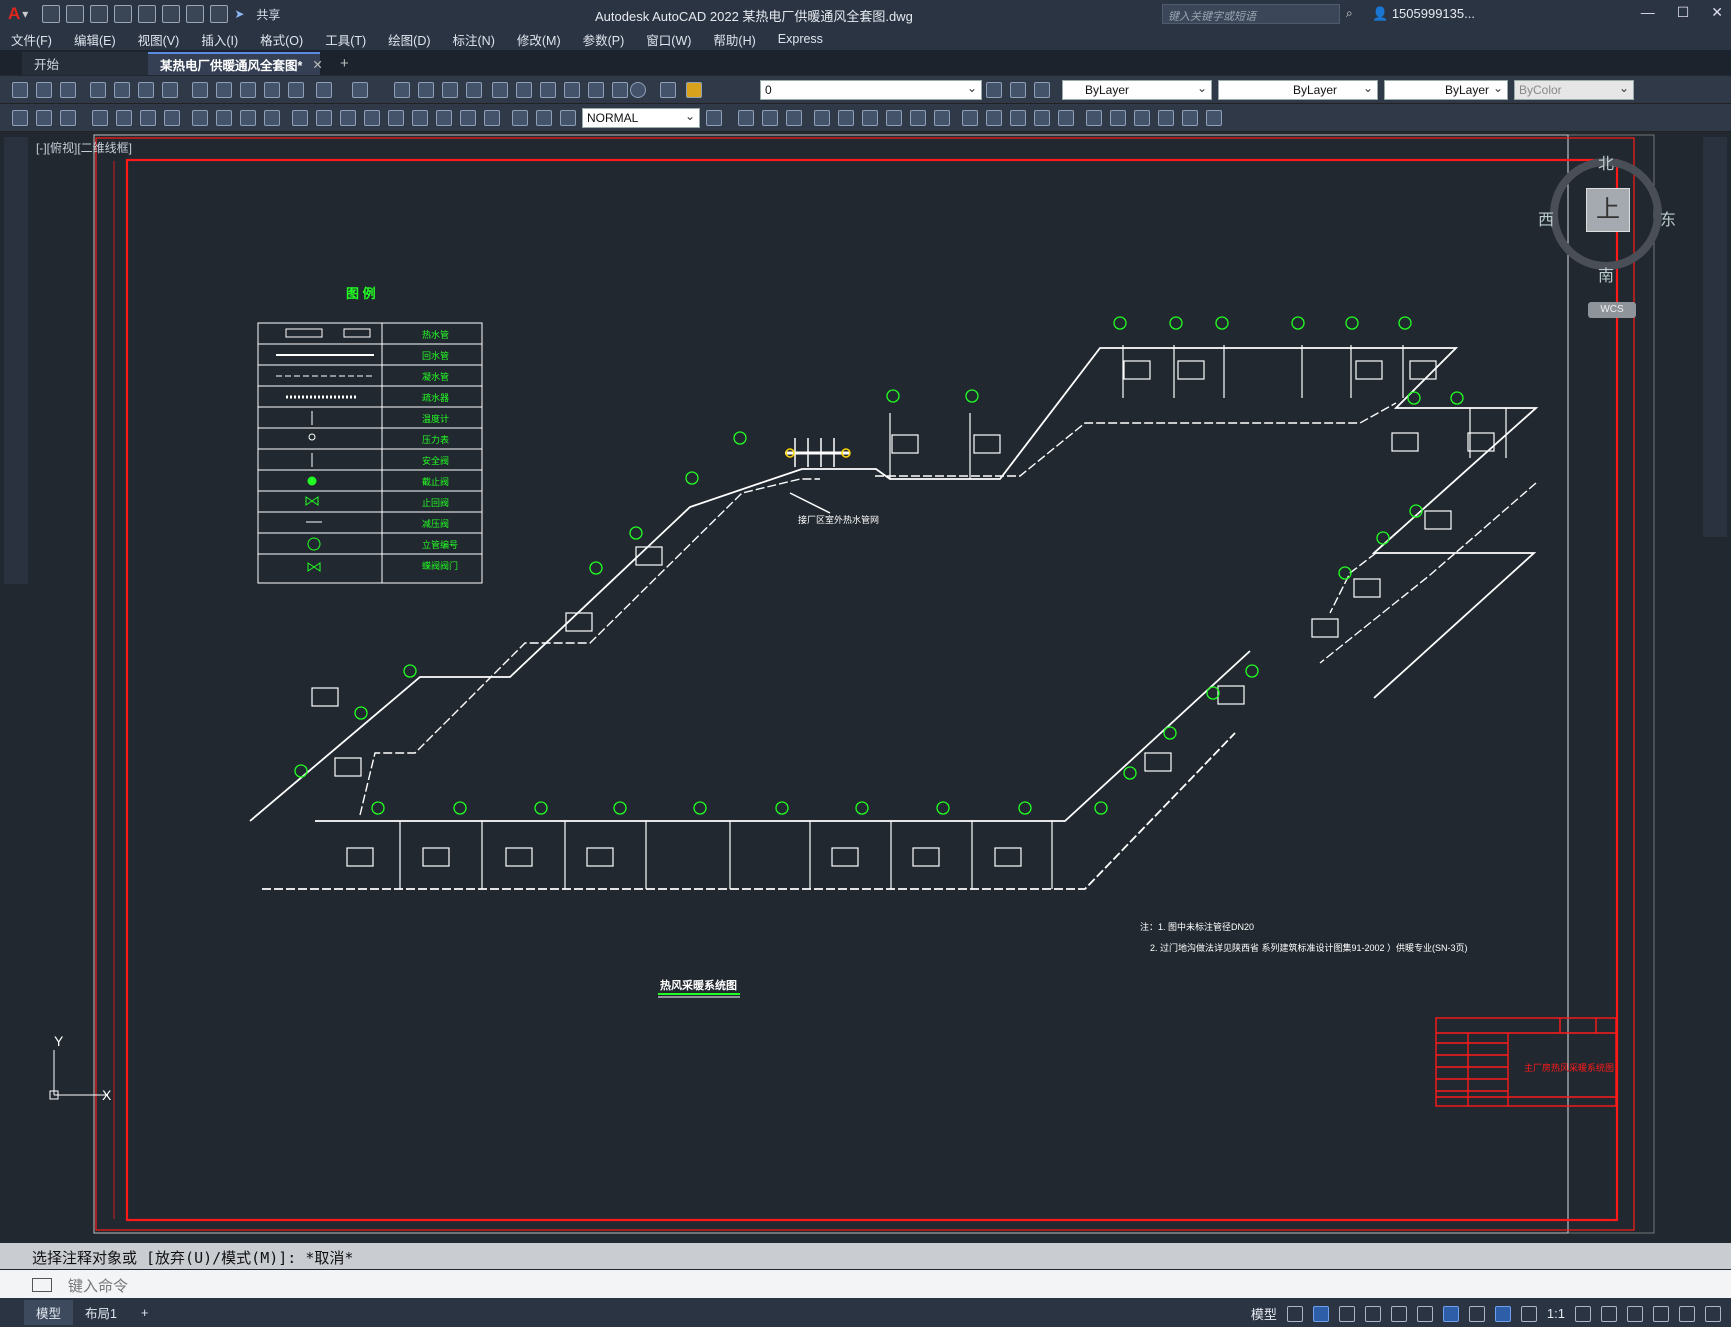 This screenshot has width=1731, height=1327. What do you see at coordinates (1042, 90) in the screenshot?
I see `layer-states-icon` at bounding box center [1042, 90].